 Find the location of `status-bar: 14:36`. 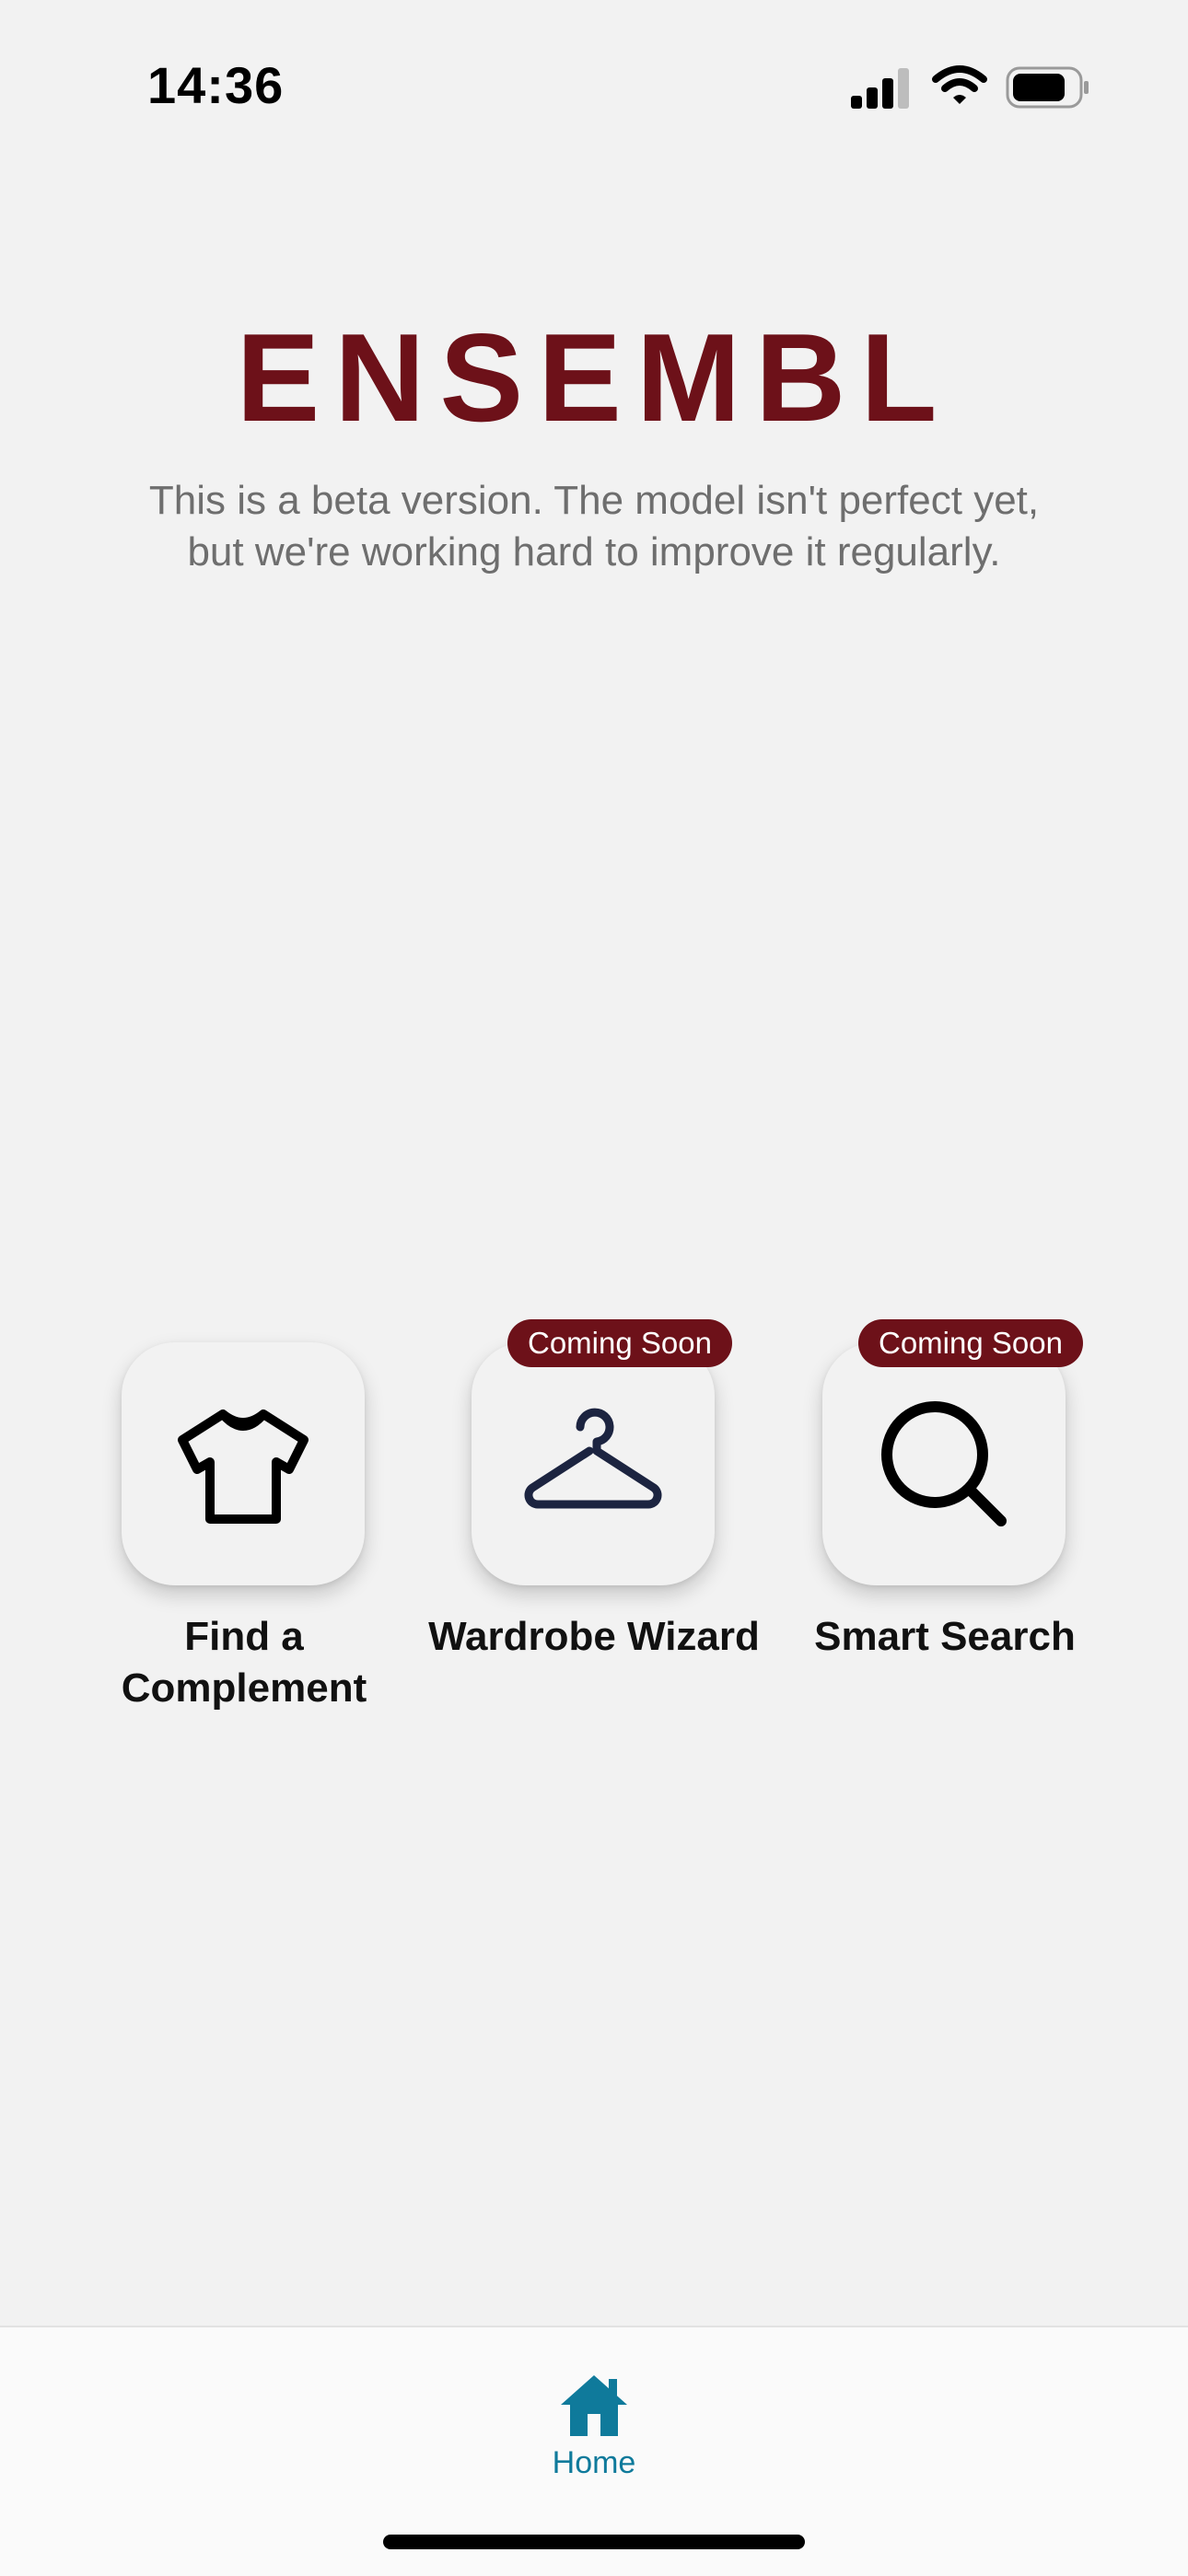

status-bar: 14:36 is located at coordinates (594, 87).